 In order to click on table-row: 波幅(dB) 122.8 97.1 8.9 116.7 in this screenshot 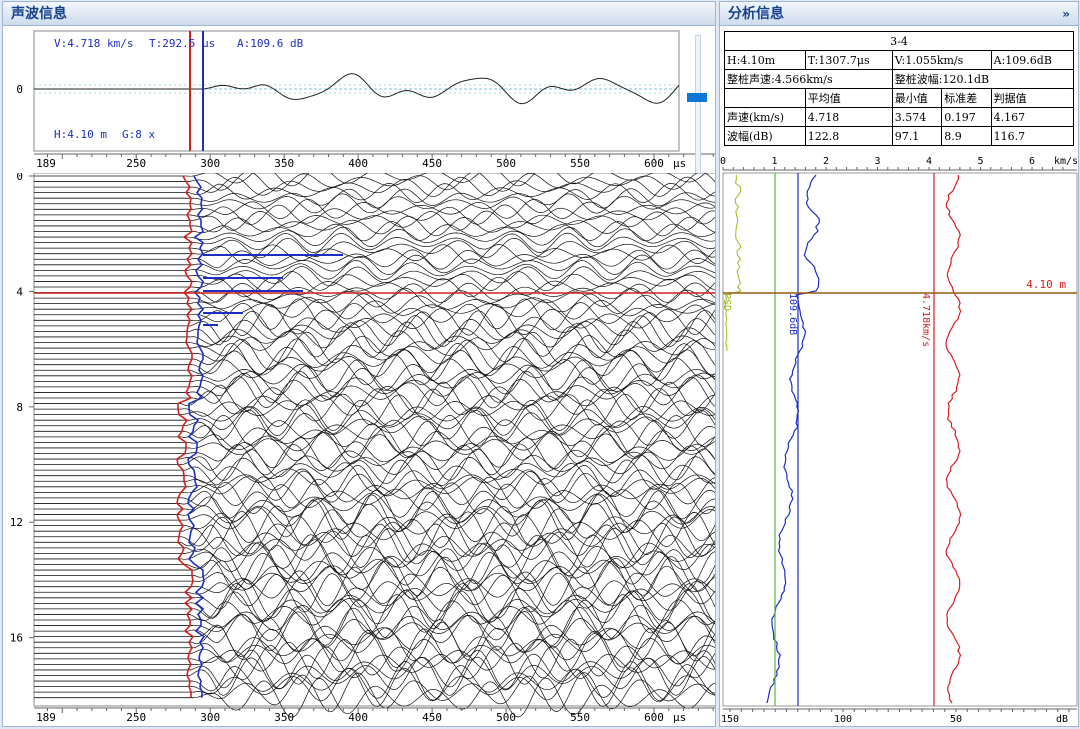, I will do `click(899, 136)`.